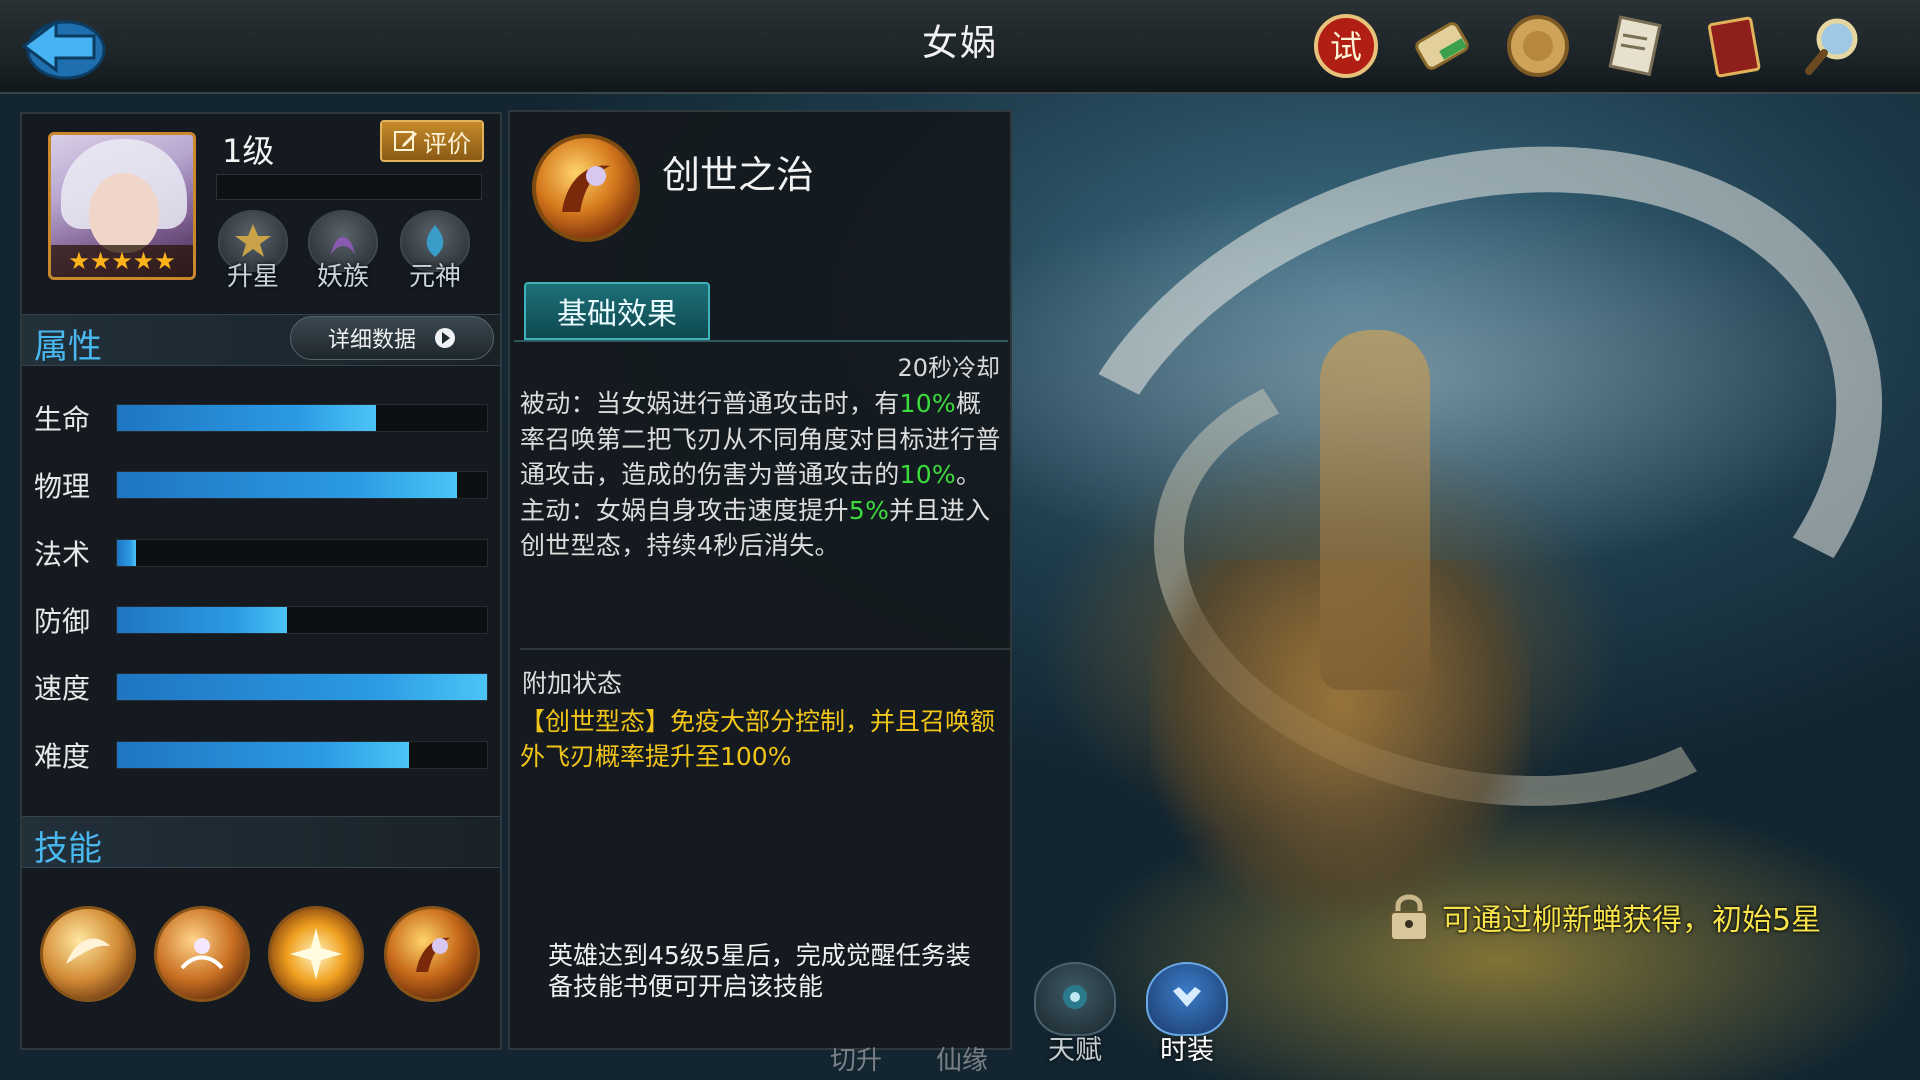 The width and height of the screenshot is (1920, 1080). I want to click on coin-button, so click(1538, 46).